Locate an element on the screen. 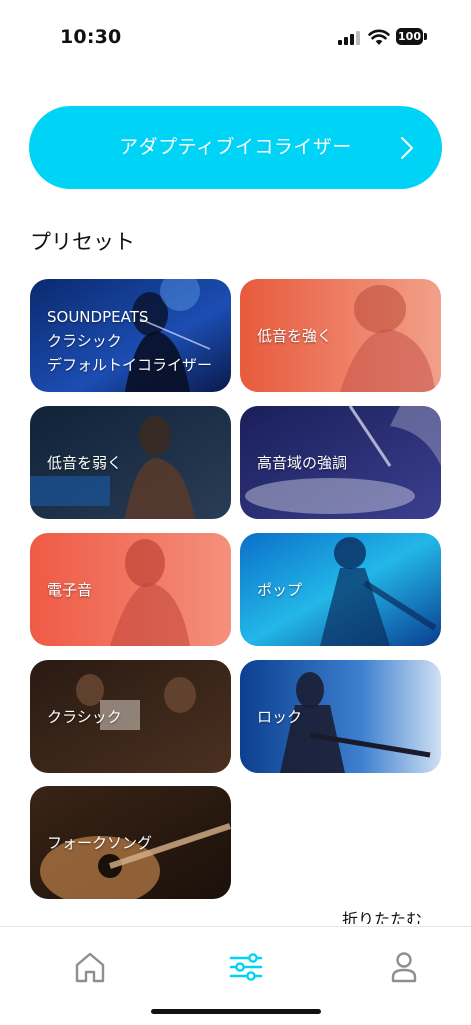  signal-icon is located at coordinates (349, 38).